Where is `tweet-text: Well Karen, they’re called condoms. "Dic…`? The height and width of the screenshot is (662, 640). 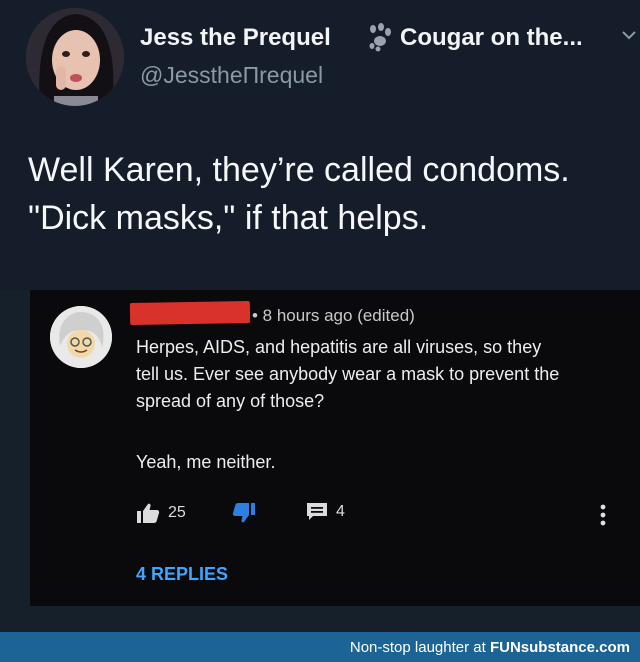 tweet-text: Well Karen, they’re called condoms. "Dic… is located at coordinates (328, 194).